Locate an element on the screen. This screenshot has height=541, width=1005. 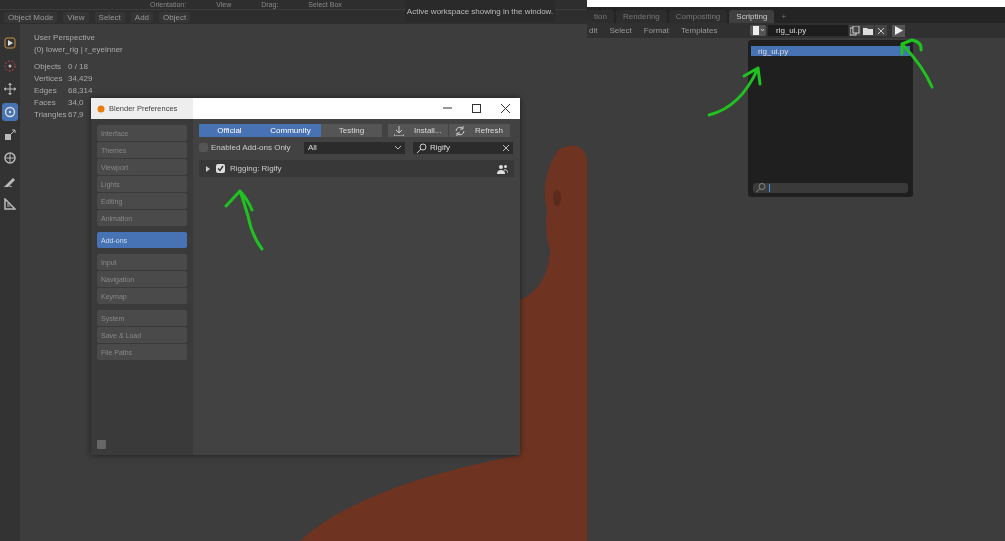
chevron-down-icon is located at coordinates (398, 147).